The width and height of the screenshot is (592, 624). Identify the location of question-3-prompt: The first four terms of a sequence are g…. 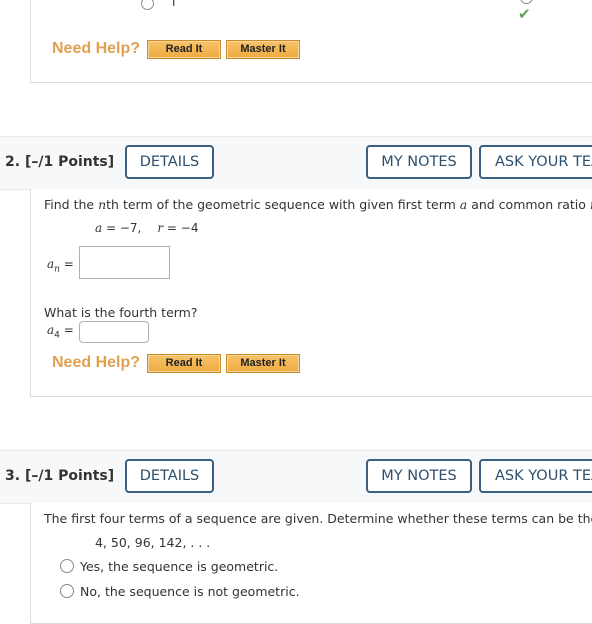
(318, 518).